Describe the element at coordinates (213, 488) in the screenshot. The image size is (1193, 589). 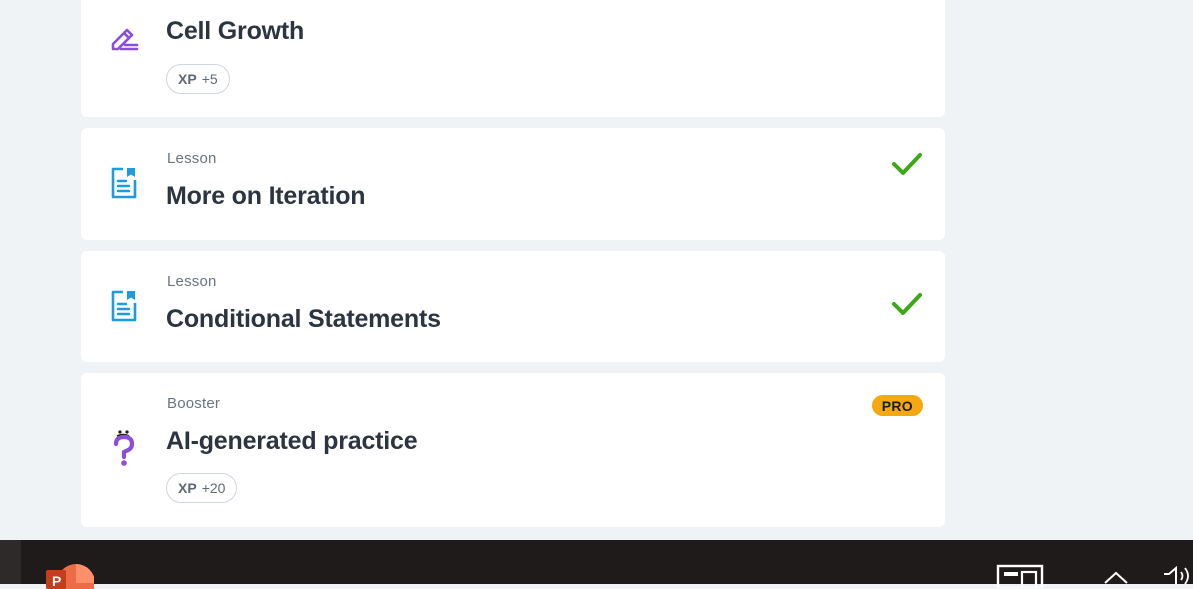
I see `xp-value: +20` at that location.